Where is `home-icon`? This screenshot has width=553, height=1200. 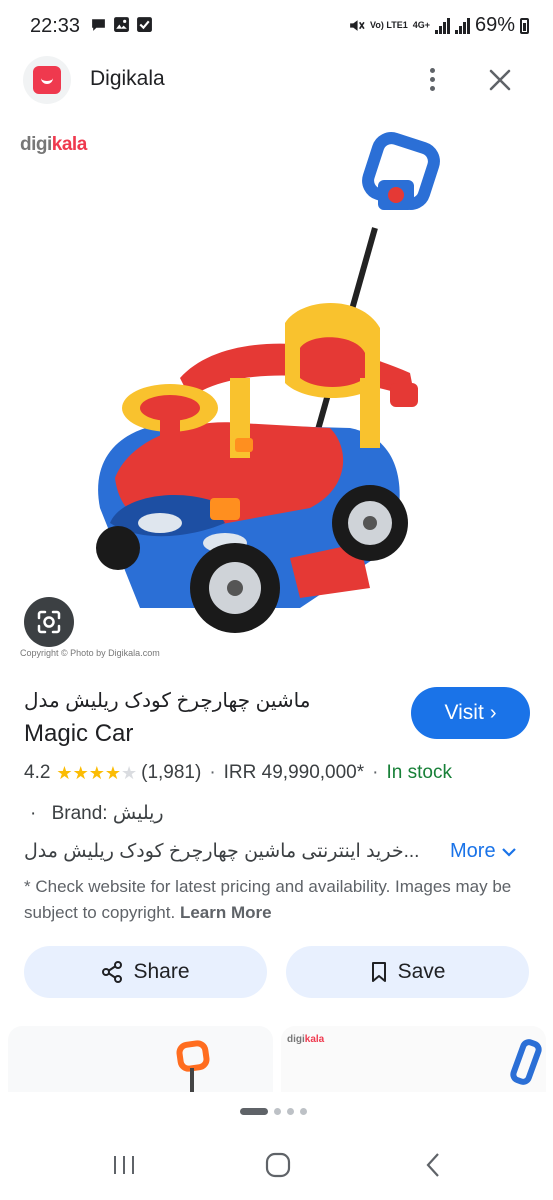
home-icon is located at coordinates (278, 1165).